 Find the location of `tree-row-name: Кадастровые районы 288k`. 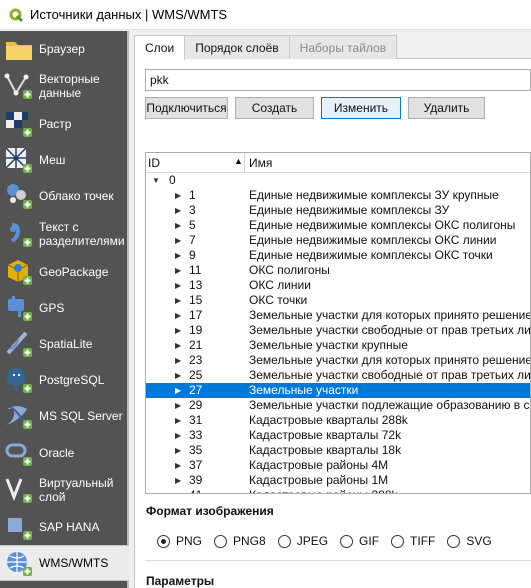

tree-row-name: Кадастровые районы 288k is located at coordinates (323, 490).